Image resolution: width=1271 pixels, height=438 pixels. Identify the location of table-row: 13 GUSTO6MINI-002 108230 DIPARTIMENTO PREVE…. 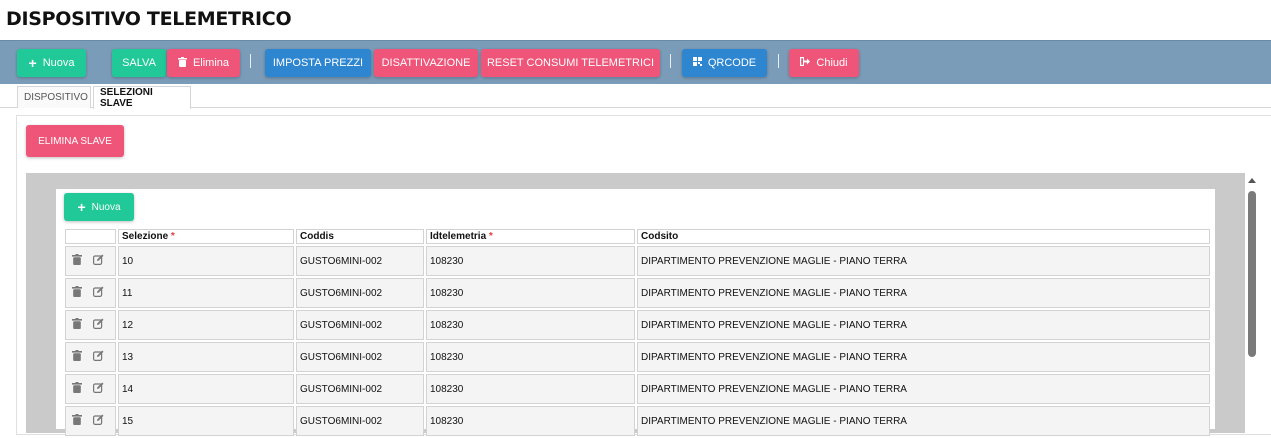
(637, 357).